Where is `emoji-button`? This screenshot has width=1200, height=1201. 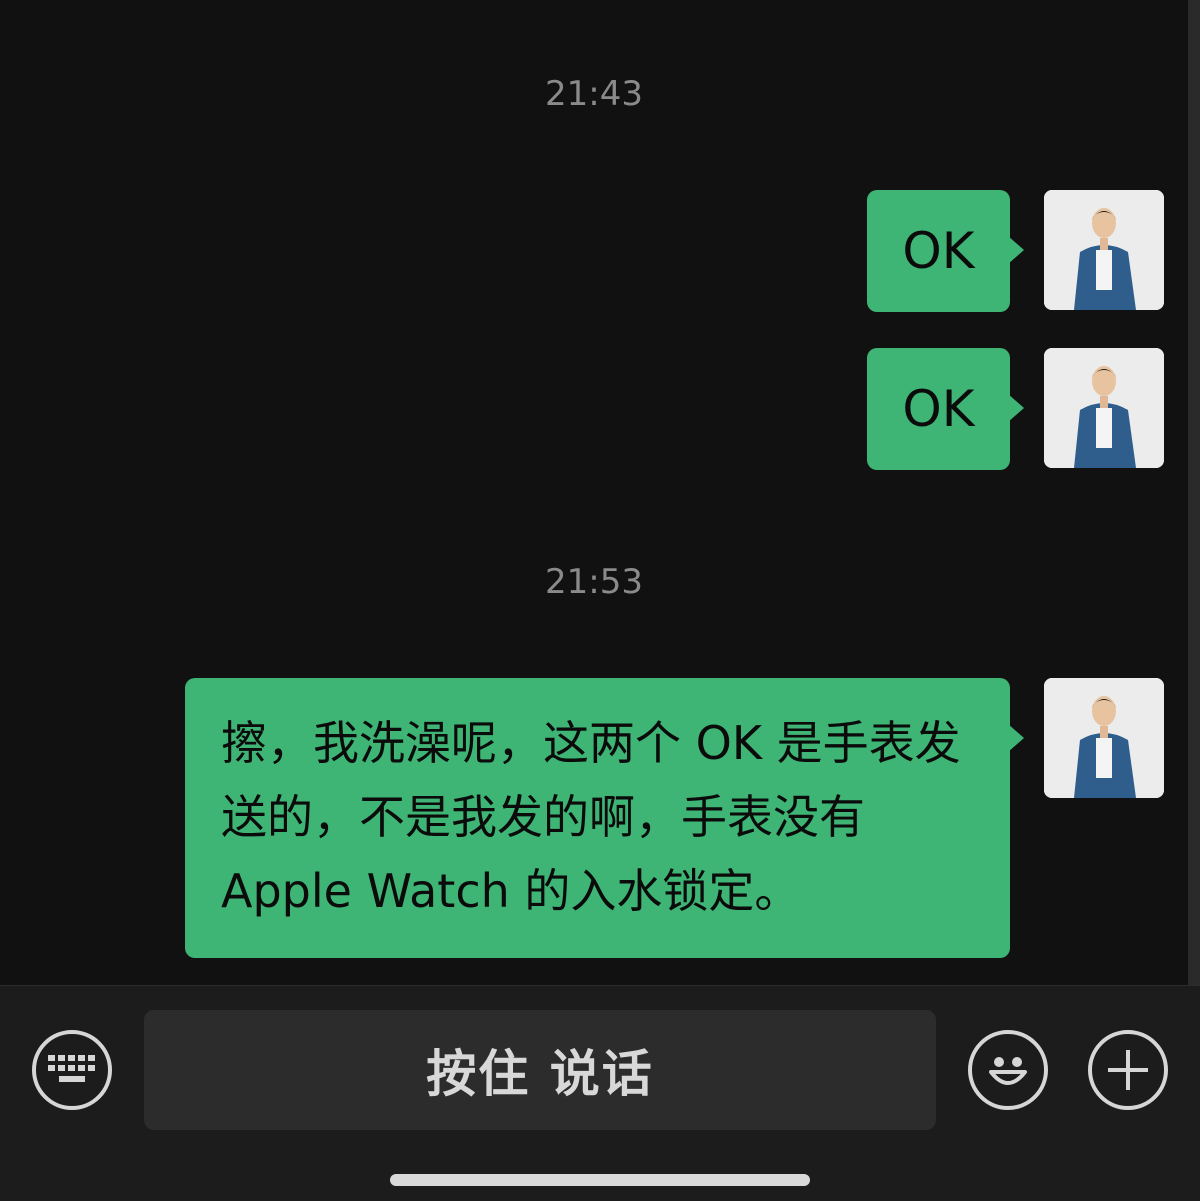 emoji-button is located at coordinates (1008, 1070).